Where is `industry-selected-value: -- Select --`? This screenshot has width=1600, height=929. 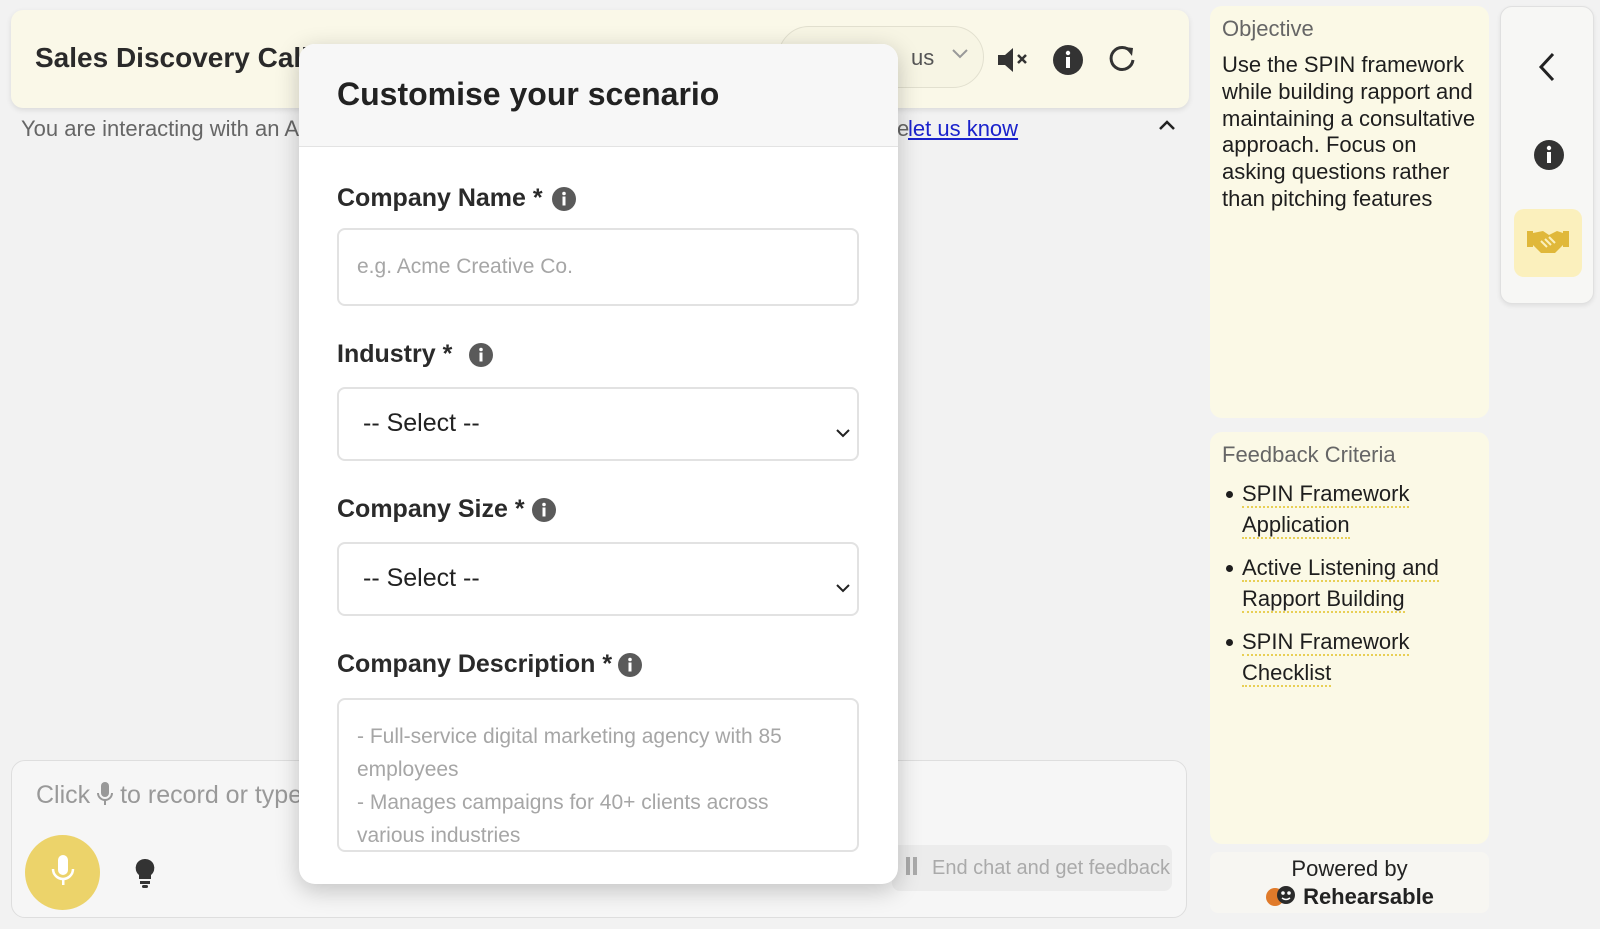 industry-selected-value: -- Select -- is located at coordinates (421, 423).